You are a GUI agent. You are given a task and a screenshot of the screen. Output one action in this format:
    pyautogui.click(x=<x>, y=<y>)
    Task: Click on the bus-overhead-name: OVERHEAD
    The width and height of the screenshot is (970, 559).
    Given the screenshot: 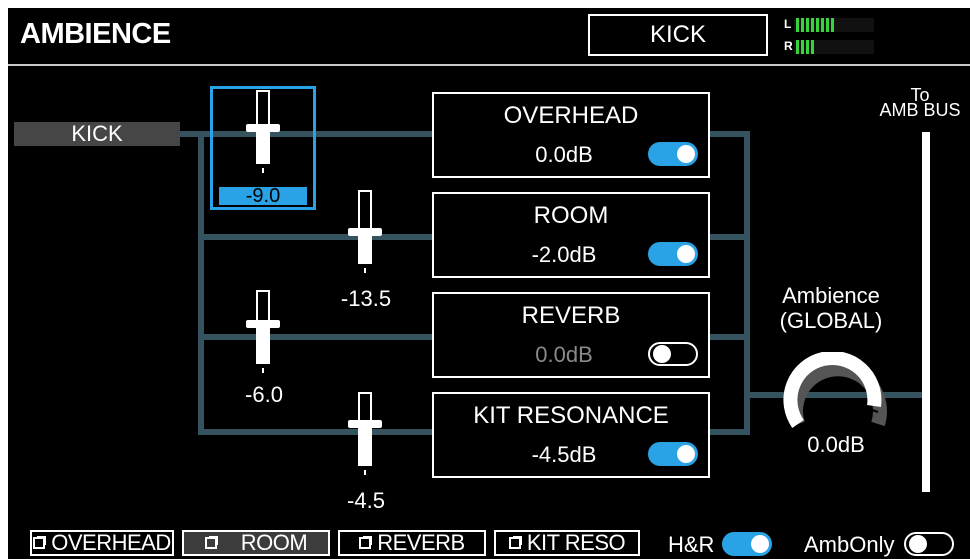 What is the action you would take?
    pyautogui.click(x=571, y=115)
    